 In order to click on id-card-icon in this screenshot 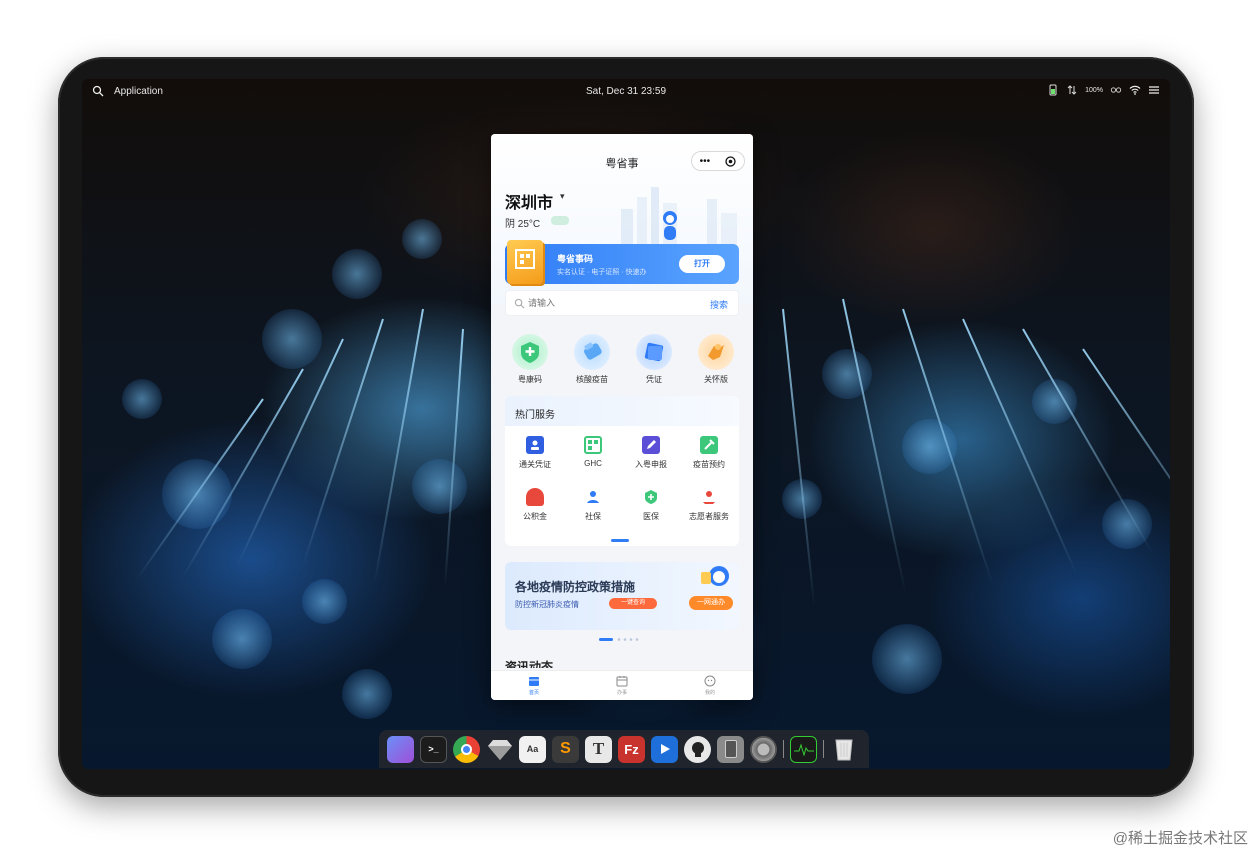, I will do `click(535, 445)`.